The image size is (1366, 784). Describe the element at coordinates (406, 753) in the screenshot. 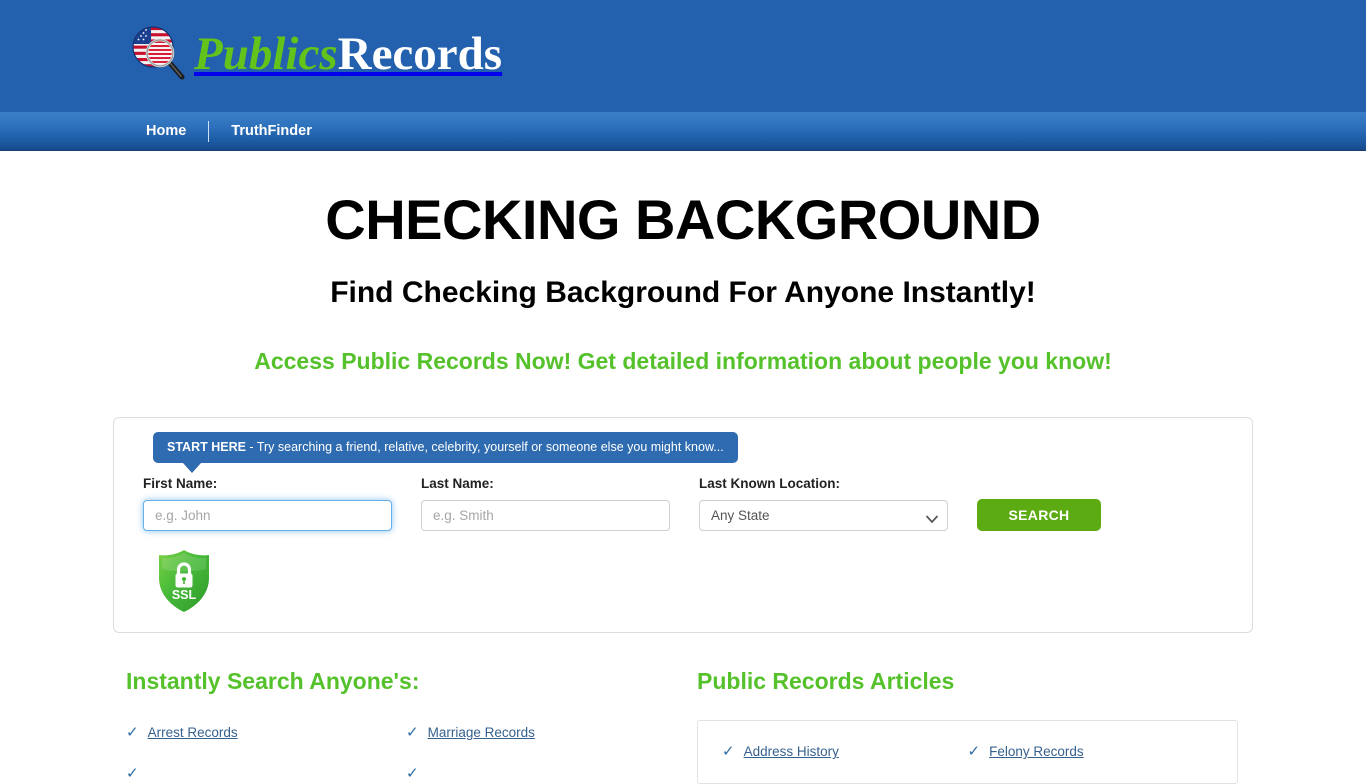

I see `instant-search-links: ✓ Arrest Records ✓ Marriage Records ✓ ✓` at that location.